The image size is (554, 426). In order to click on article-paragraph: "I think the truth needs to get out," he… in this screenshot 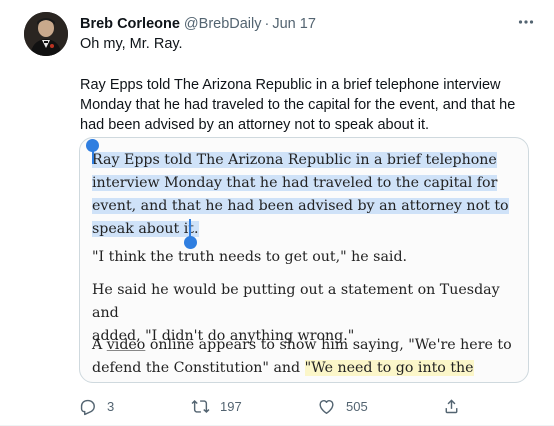, I will do `click(250, 257)`.